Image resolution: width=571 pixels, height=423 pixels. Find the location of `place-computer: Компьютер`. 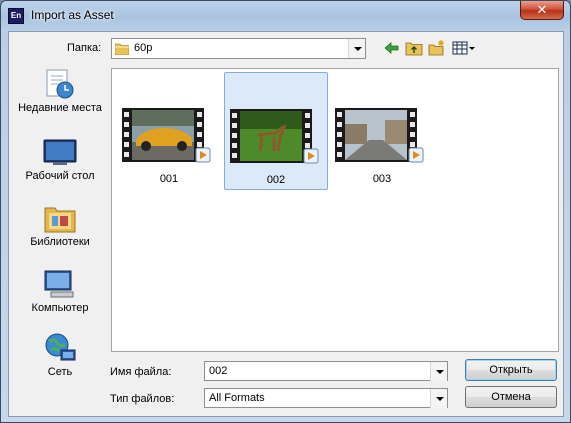

place-computer: Компьютер is located at coordinates (60, 298).